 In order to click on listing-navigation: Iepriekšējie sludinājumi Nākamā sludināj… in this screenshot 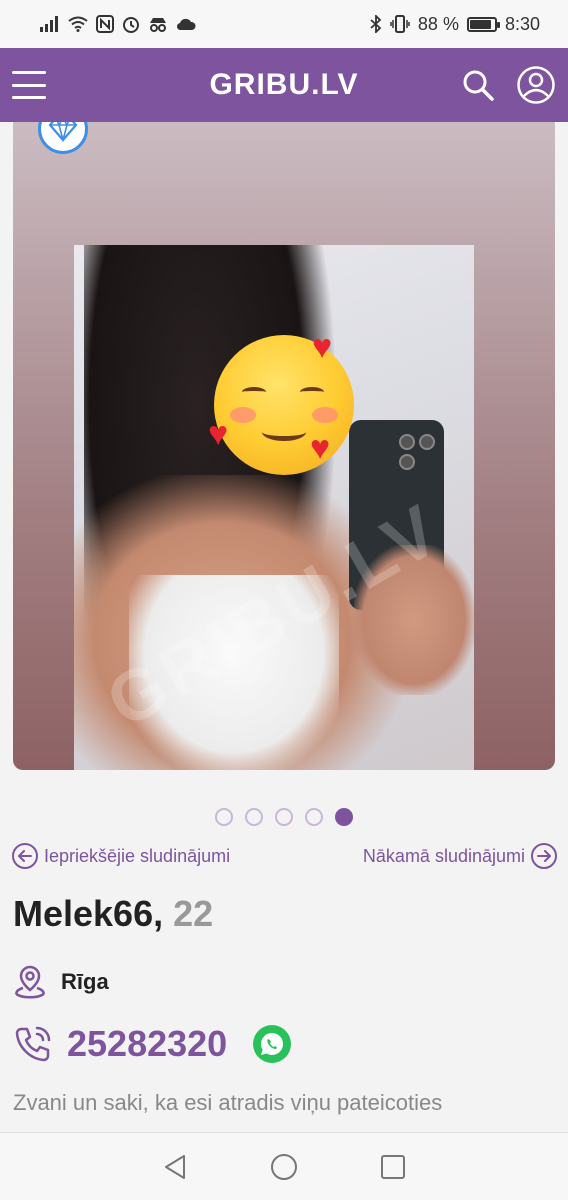, I will do `click(284, 856)`.